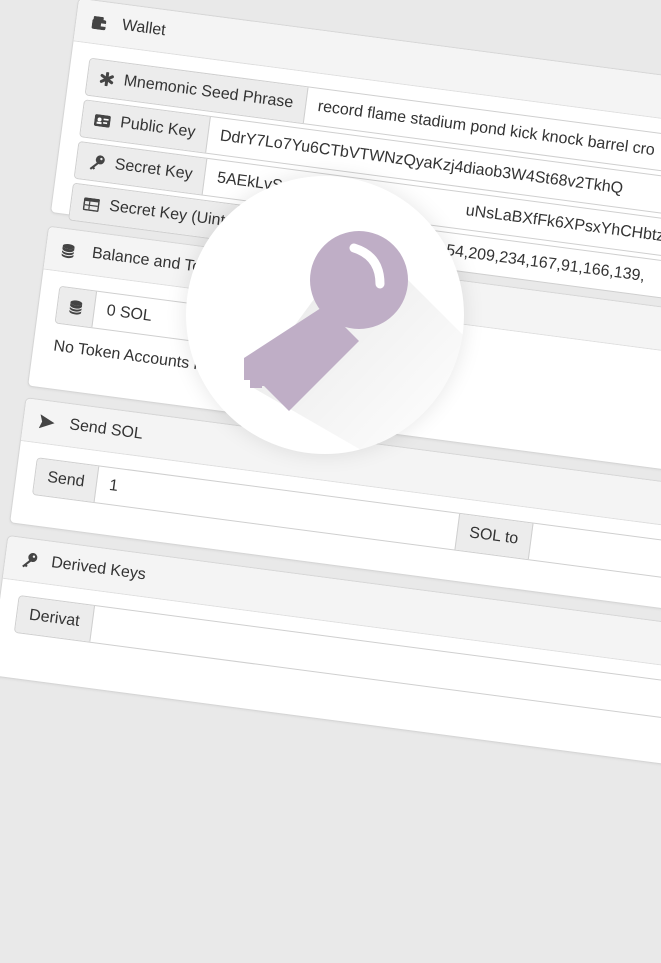  What do you see at coordinates (98, 569) in the screenshot?
I see `derived-keys-title: Derived Keys` at bounding box center [98, 569].